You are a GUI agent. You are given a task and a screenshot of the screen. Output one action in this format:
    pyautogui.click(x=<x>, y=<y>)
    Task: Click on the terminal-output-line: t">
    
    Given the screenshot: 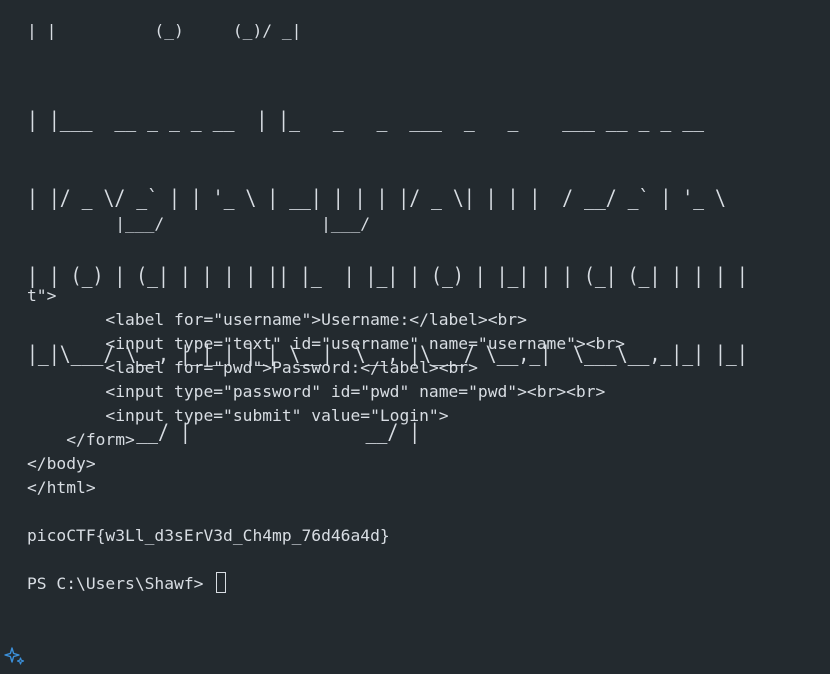 What is the action you would take?
    pyautogui.click(x=42, y=295)
    